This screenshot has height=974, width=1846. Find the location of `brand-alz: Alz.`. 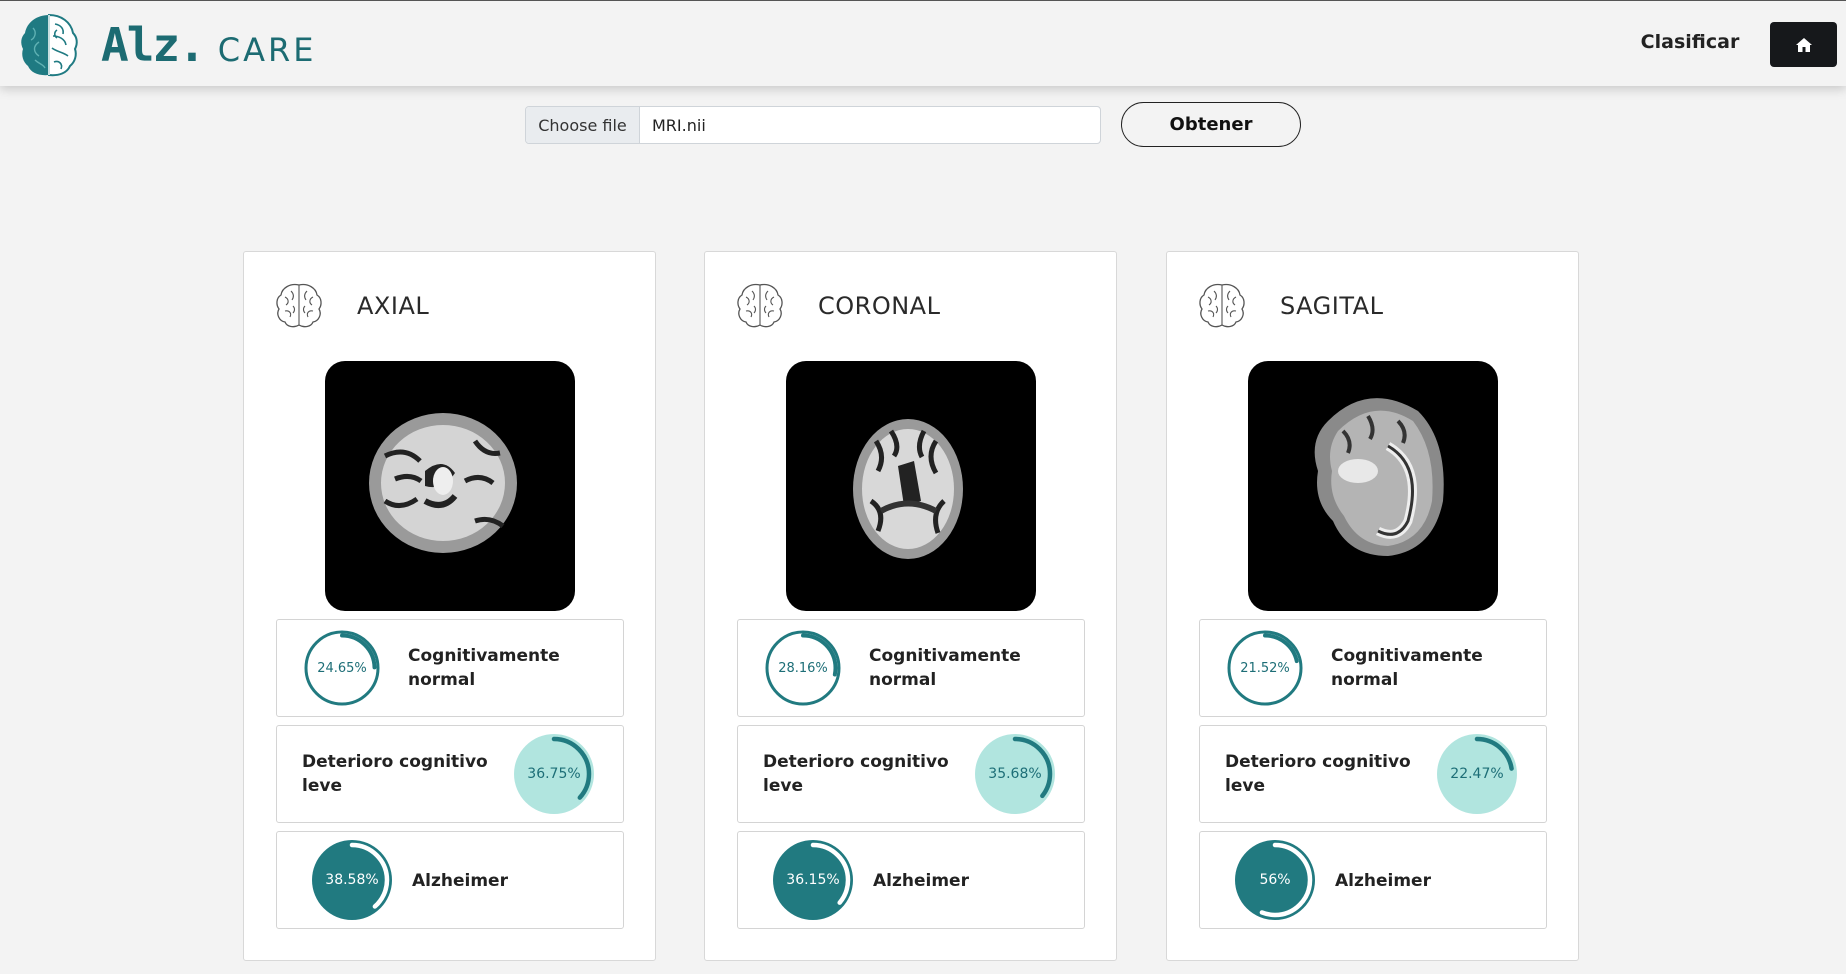

brand-alz: Alz. is located at coordinates (153, 45).